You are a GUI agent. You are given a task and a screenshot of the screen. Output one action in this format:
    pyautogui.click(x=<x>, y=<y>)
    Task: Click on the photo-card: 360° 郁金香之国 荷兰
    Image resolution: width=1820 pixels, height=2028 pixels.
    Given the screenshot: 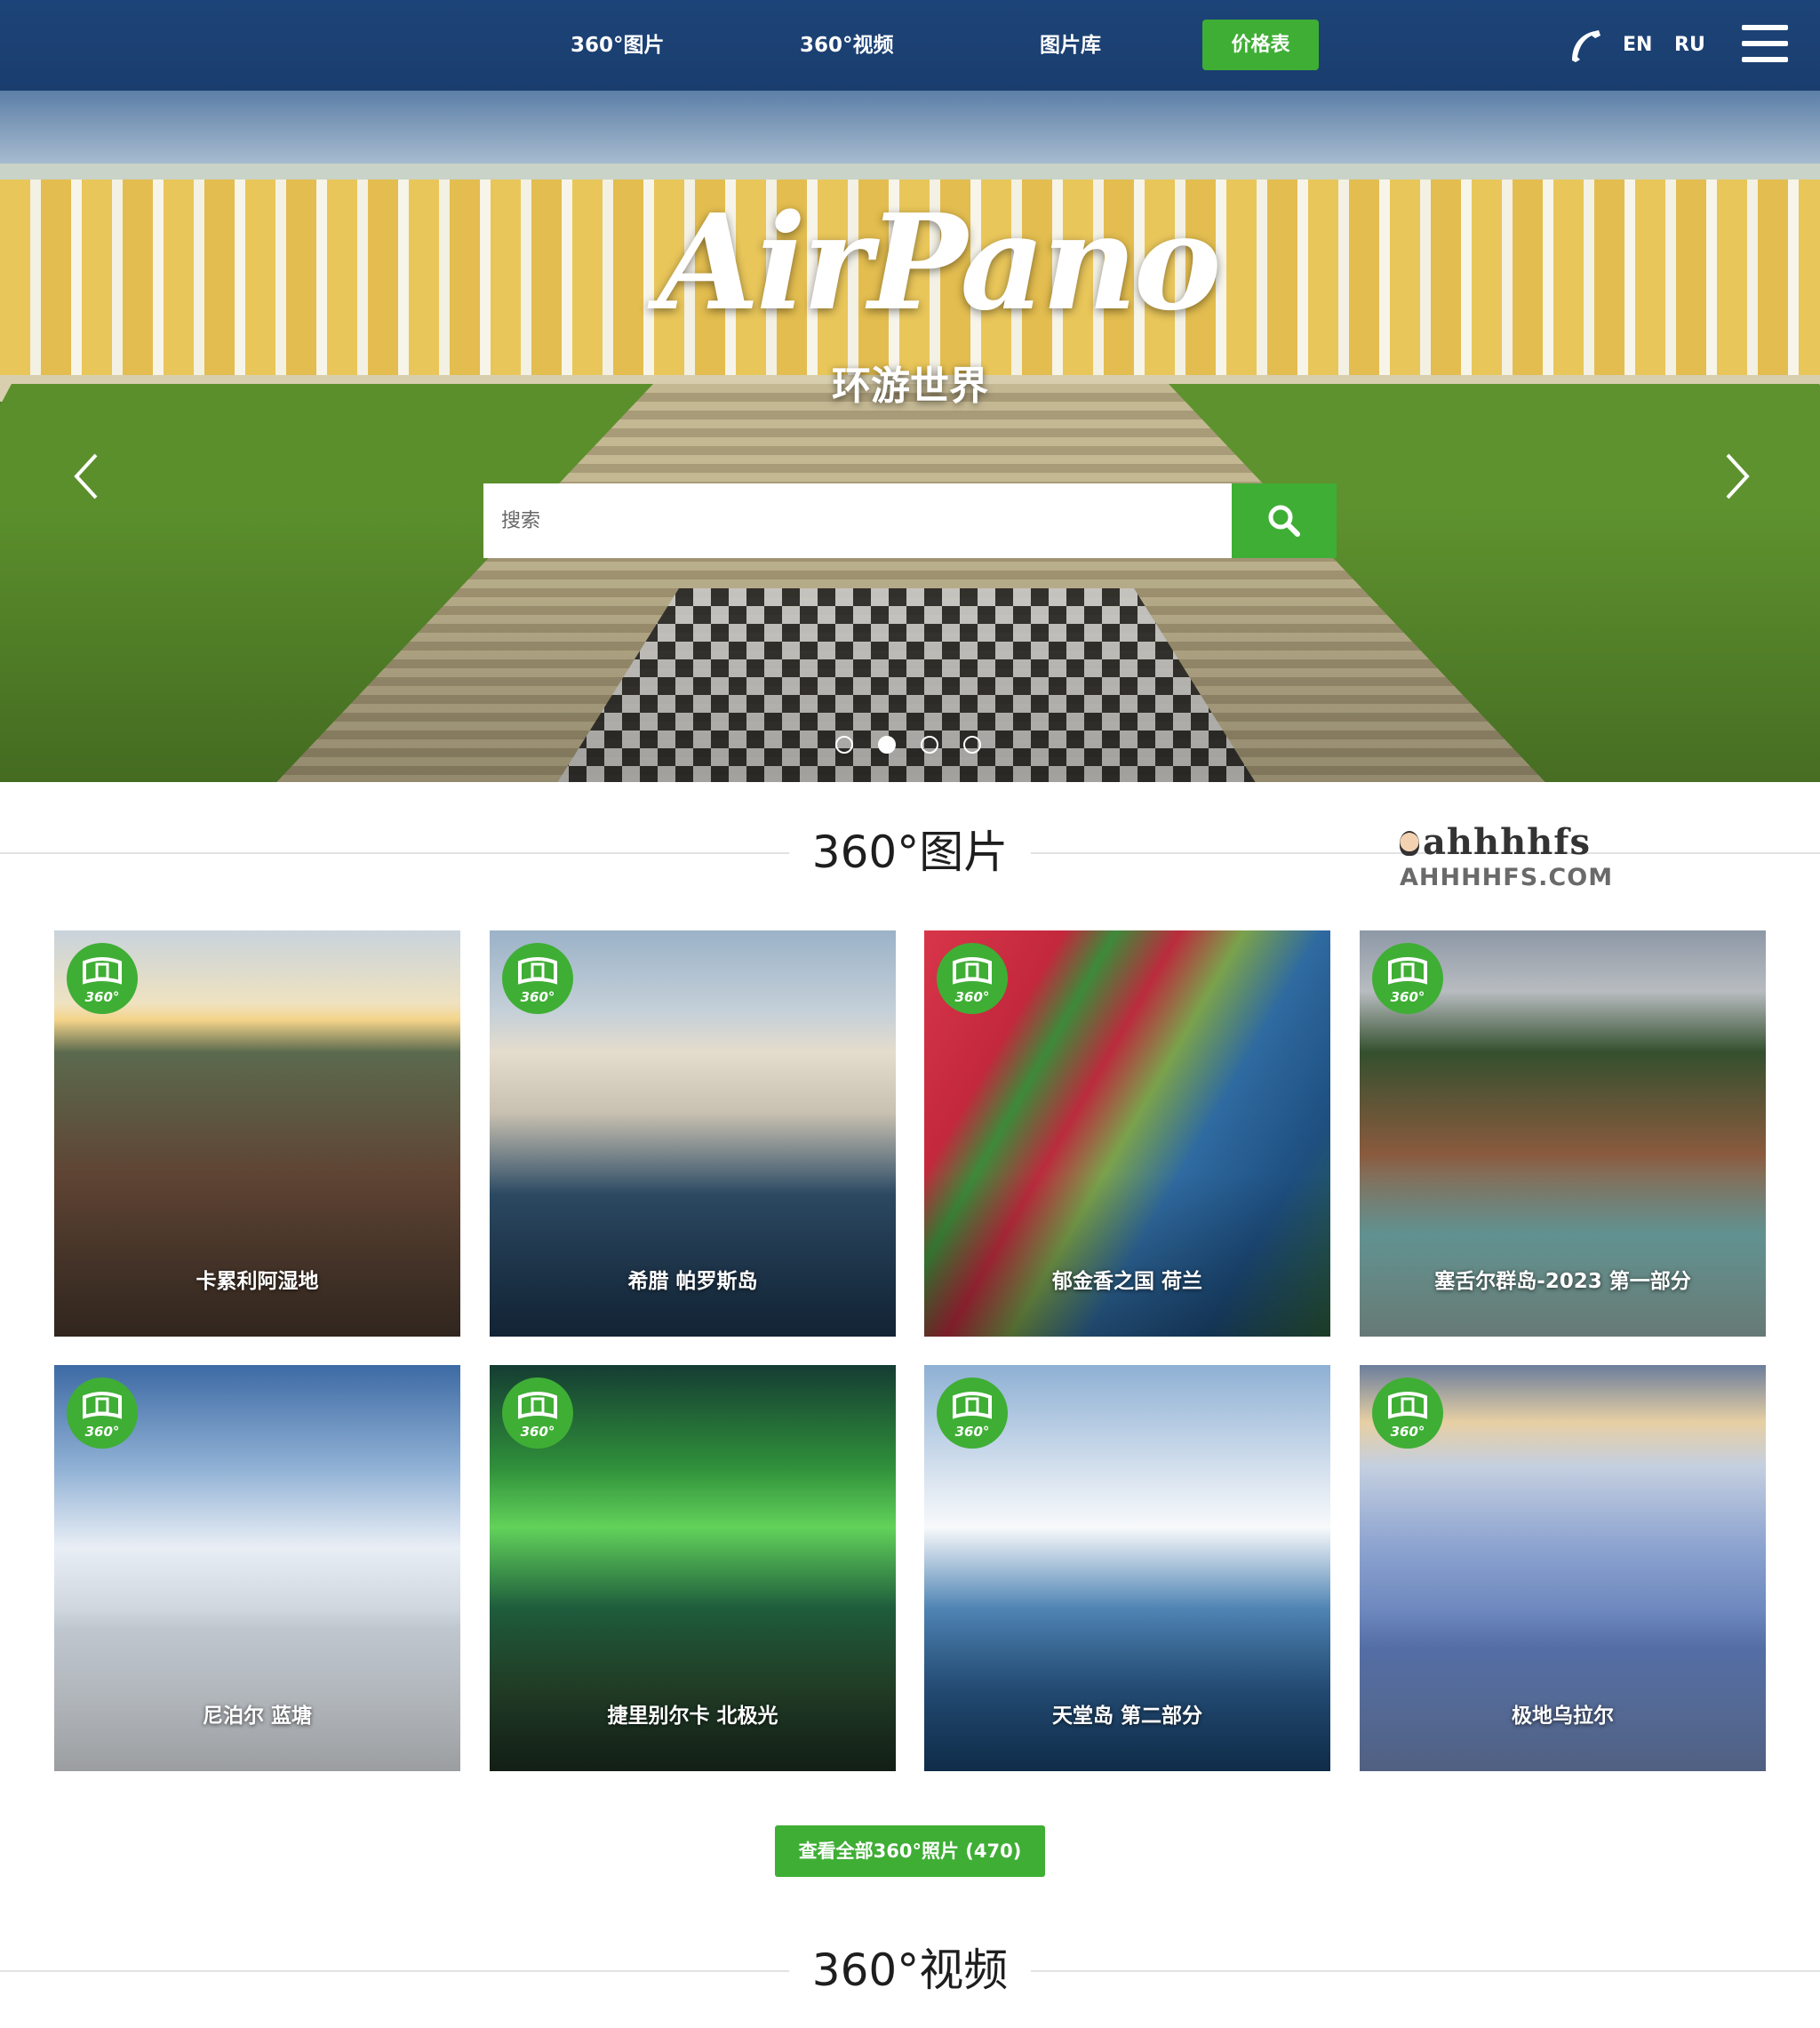 What is the action you would take?
    pyautogui.click(x=1127, y=1134)
    